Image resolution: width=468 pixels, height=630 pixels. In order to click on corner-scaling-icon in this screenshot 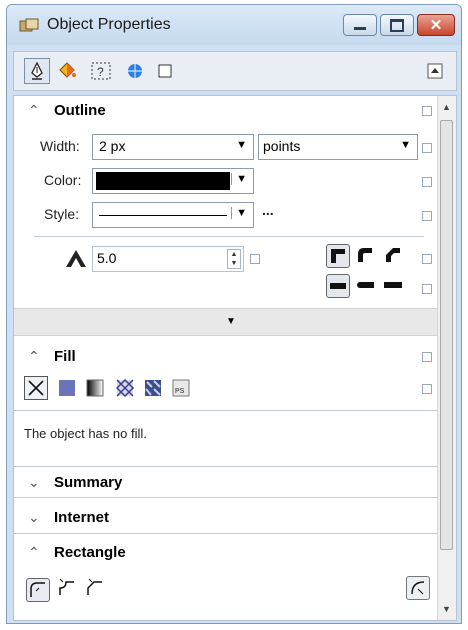, I will do `click(418, 588)`.